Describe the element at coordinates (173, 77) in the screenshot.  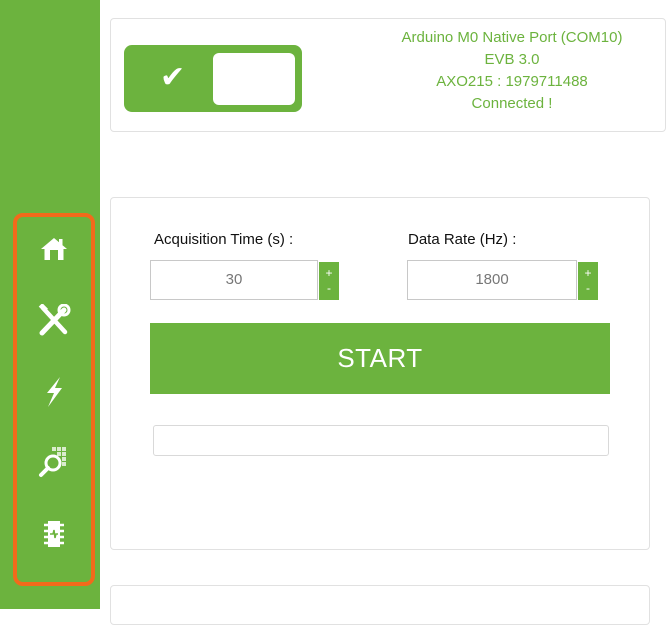
I see `check-icon: ✔` at that location.